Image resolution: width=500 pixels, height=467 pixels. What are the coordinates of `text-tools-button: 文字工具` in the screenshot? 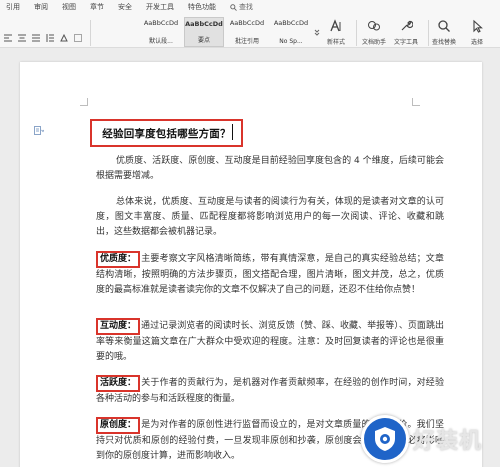 It's located at (406, 32).